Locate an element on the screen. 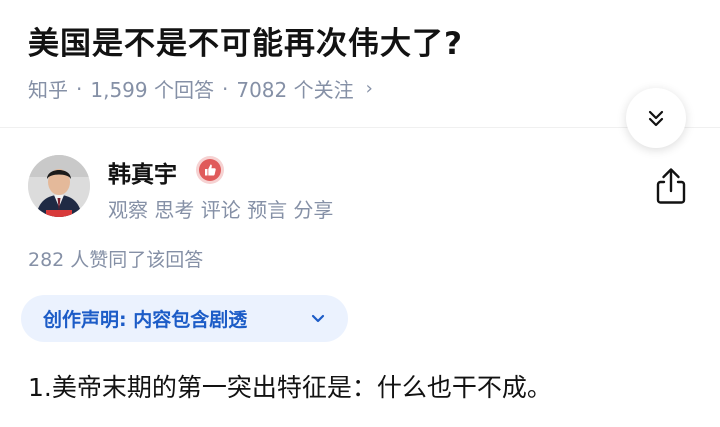 The height and width of the screenshot is (427, 720). author-badge is located at coordinates (210, 170).